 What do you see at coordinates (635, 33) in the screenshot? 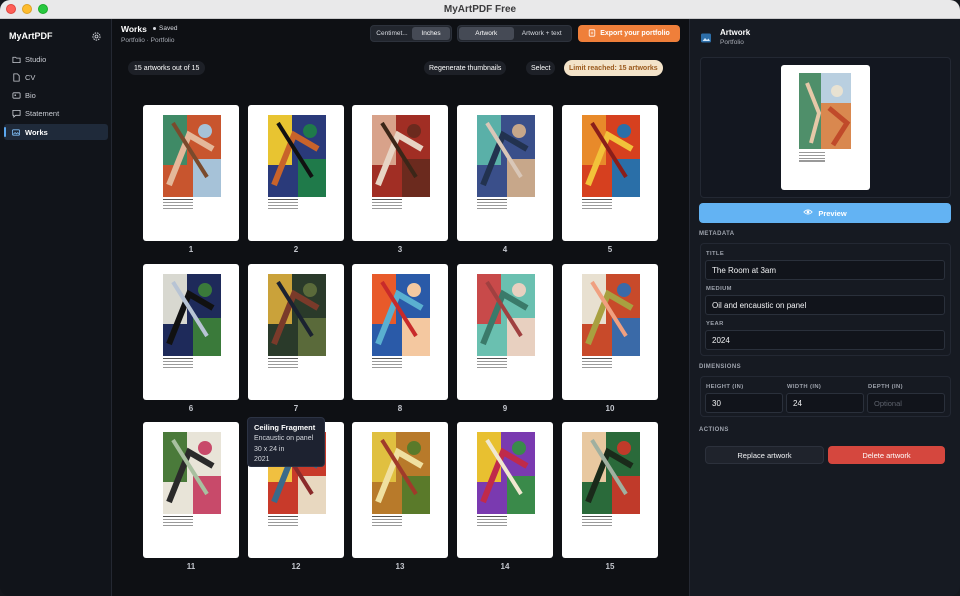
I see `export-label: Export your portfolio` at bounding box center [635, 33].